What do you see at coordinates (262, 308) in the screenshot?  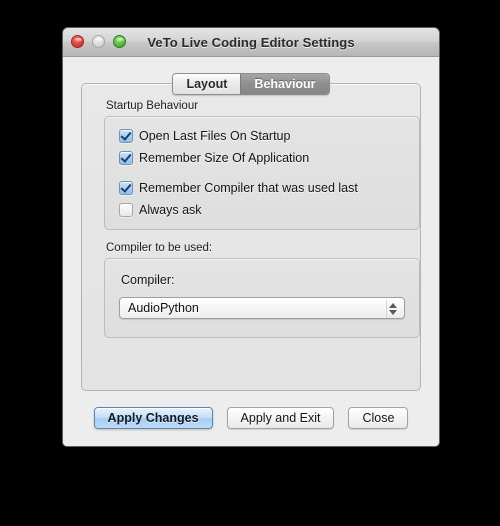 I see `compiler-select: AudioPython` at bounding box center [262, 308].